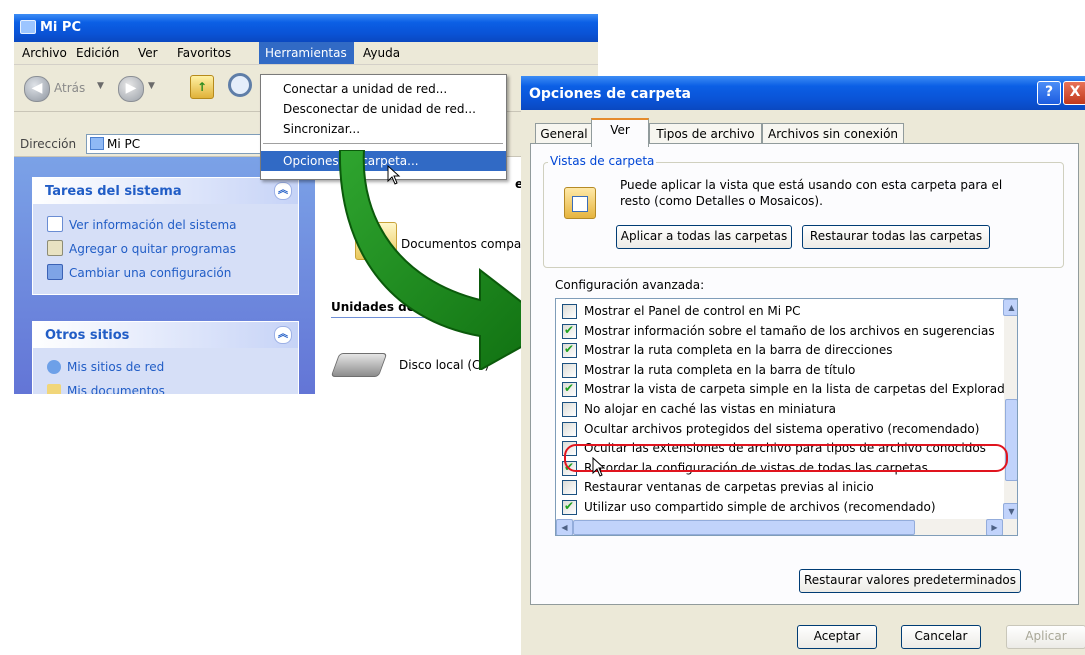  Describe the element at coordinates (202, 87) in the screenshot. I see `up-folder-icon: ↑` at that location.